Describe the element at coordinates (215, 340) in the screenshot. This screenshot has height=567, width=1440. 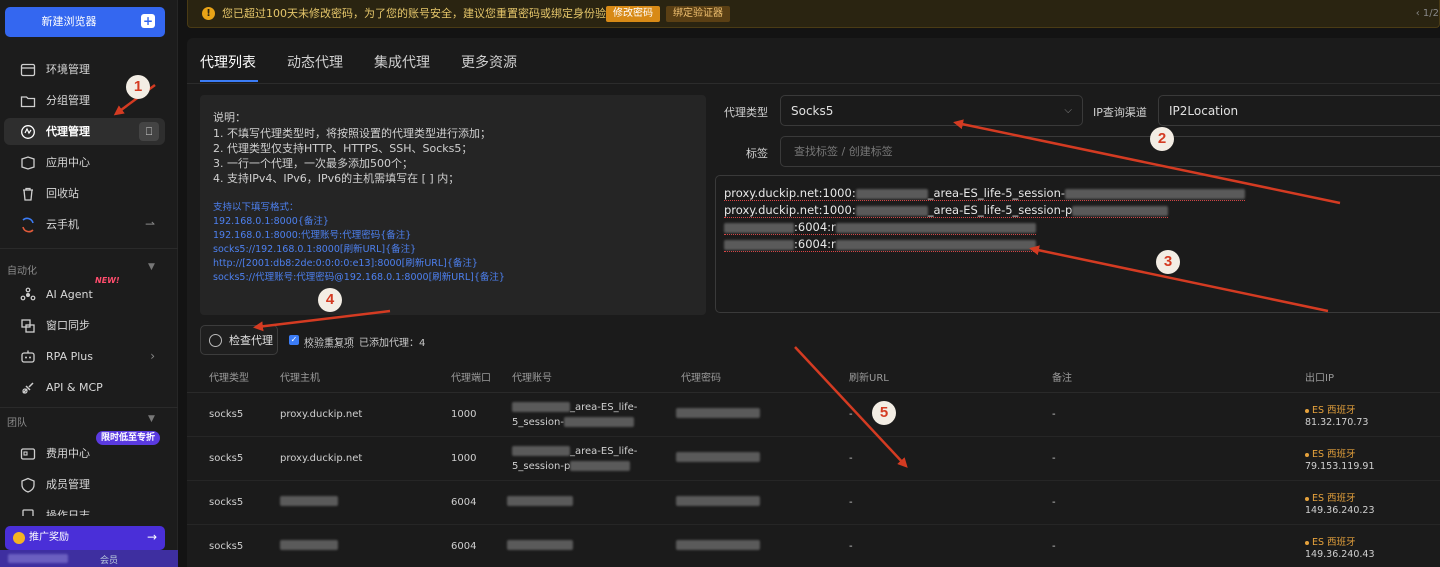
I see `check-circle-icon` at that location.